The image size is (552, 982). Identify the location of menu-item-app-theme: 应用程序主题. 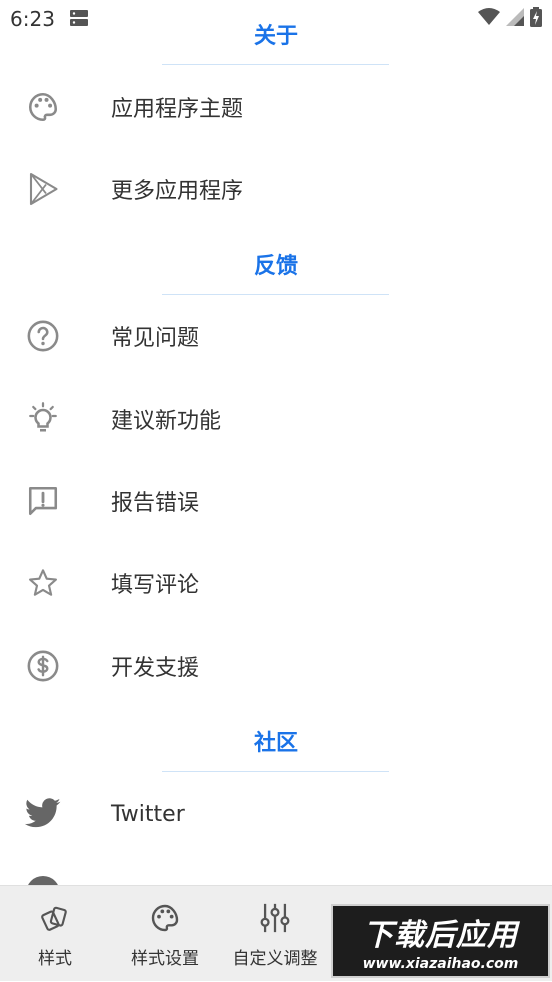
(276, 107).